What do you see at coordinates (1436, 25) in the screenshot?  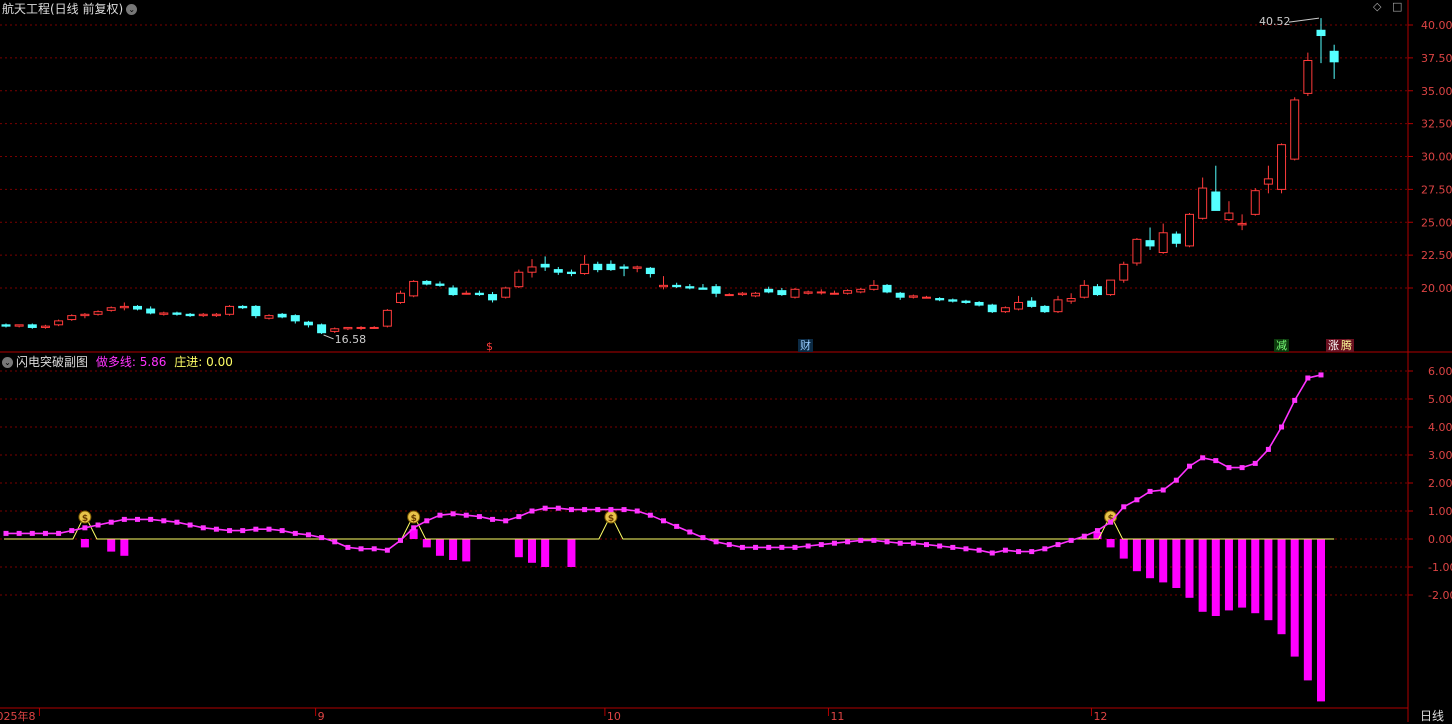 I see `price-tick-label: 40.00` at bounding box center [1436, 25].